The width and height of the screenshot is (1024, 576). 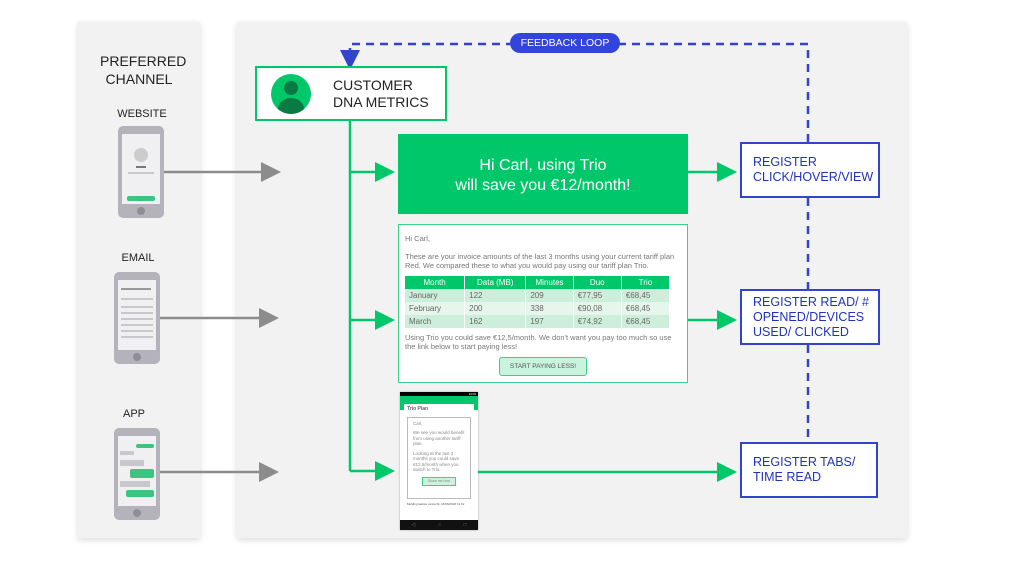 I want to click on table-row: February 200 338 €90,08 €68,45, so click(x=538, y=308).